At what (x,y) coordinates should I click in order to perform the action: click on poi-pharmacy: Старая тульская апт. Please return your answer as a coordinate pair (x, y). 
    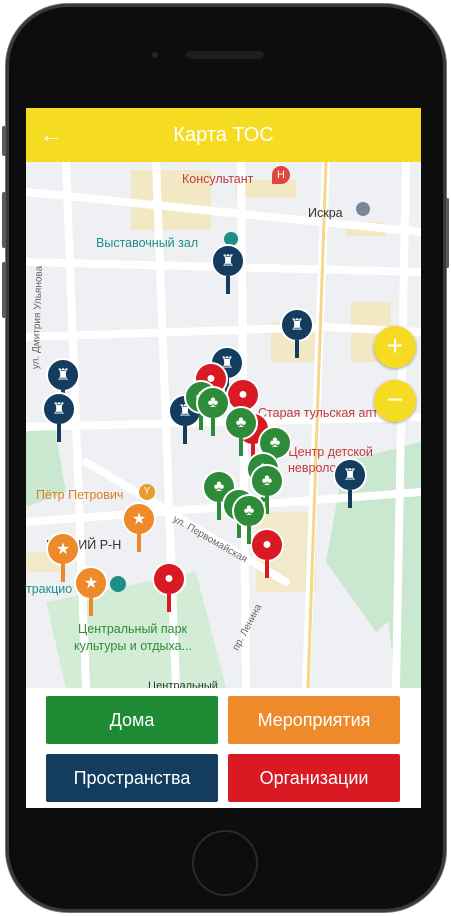
    Looking at the image, I should click on (318, 413).